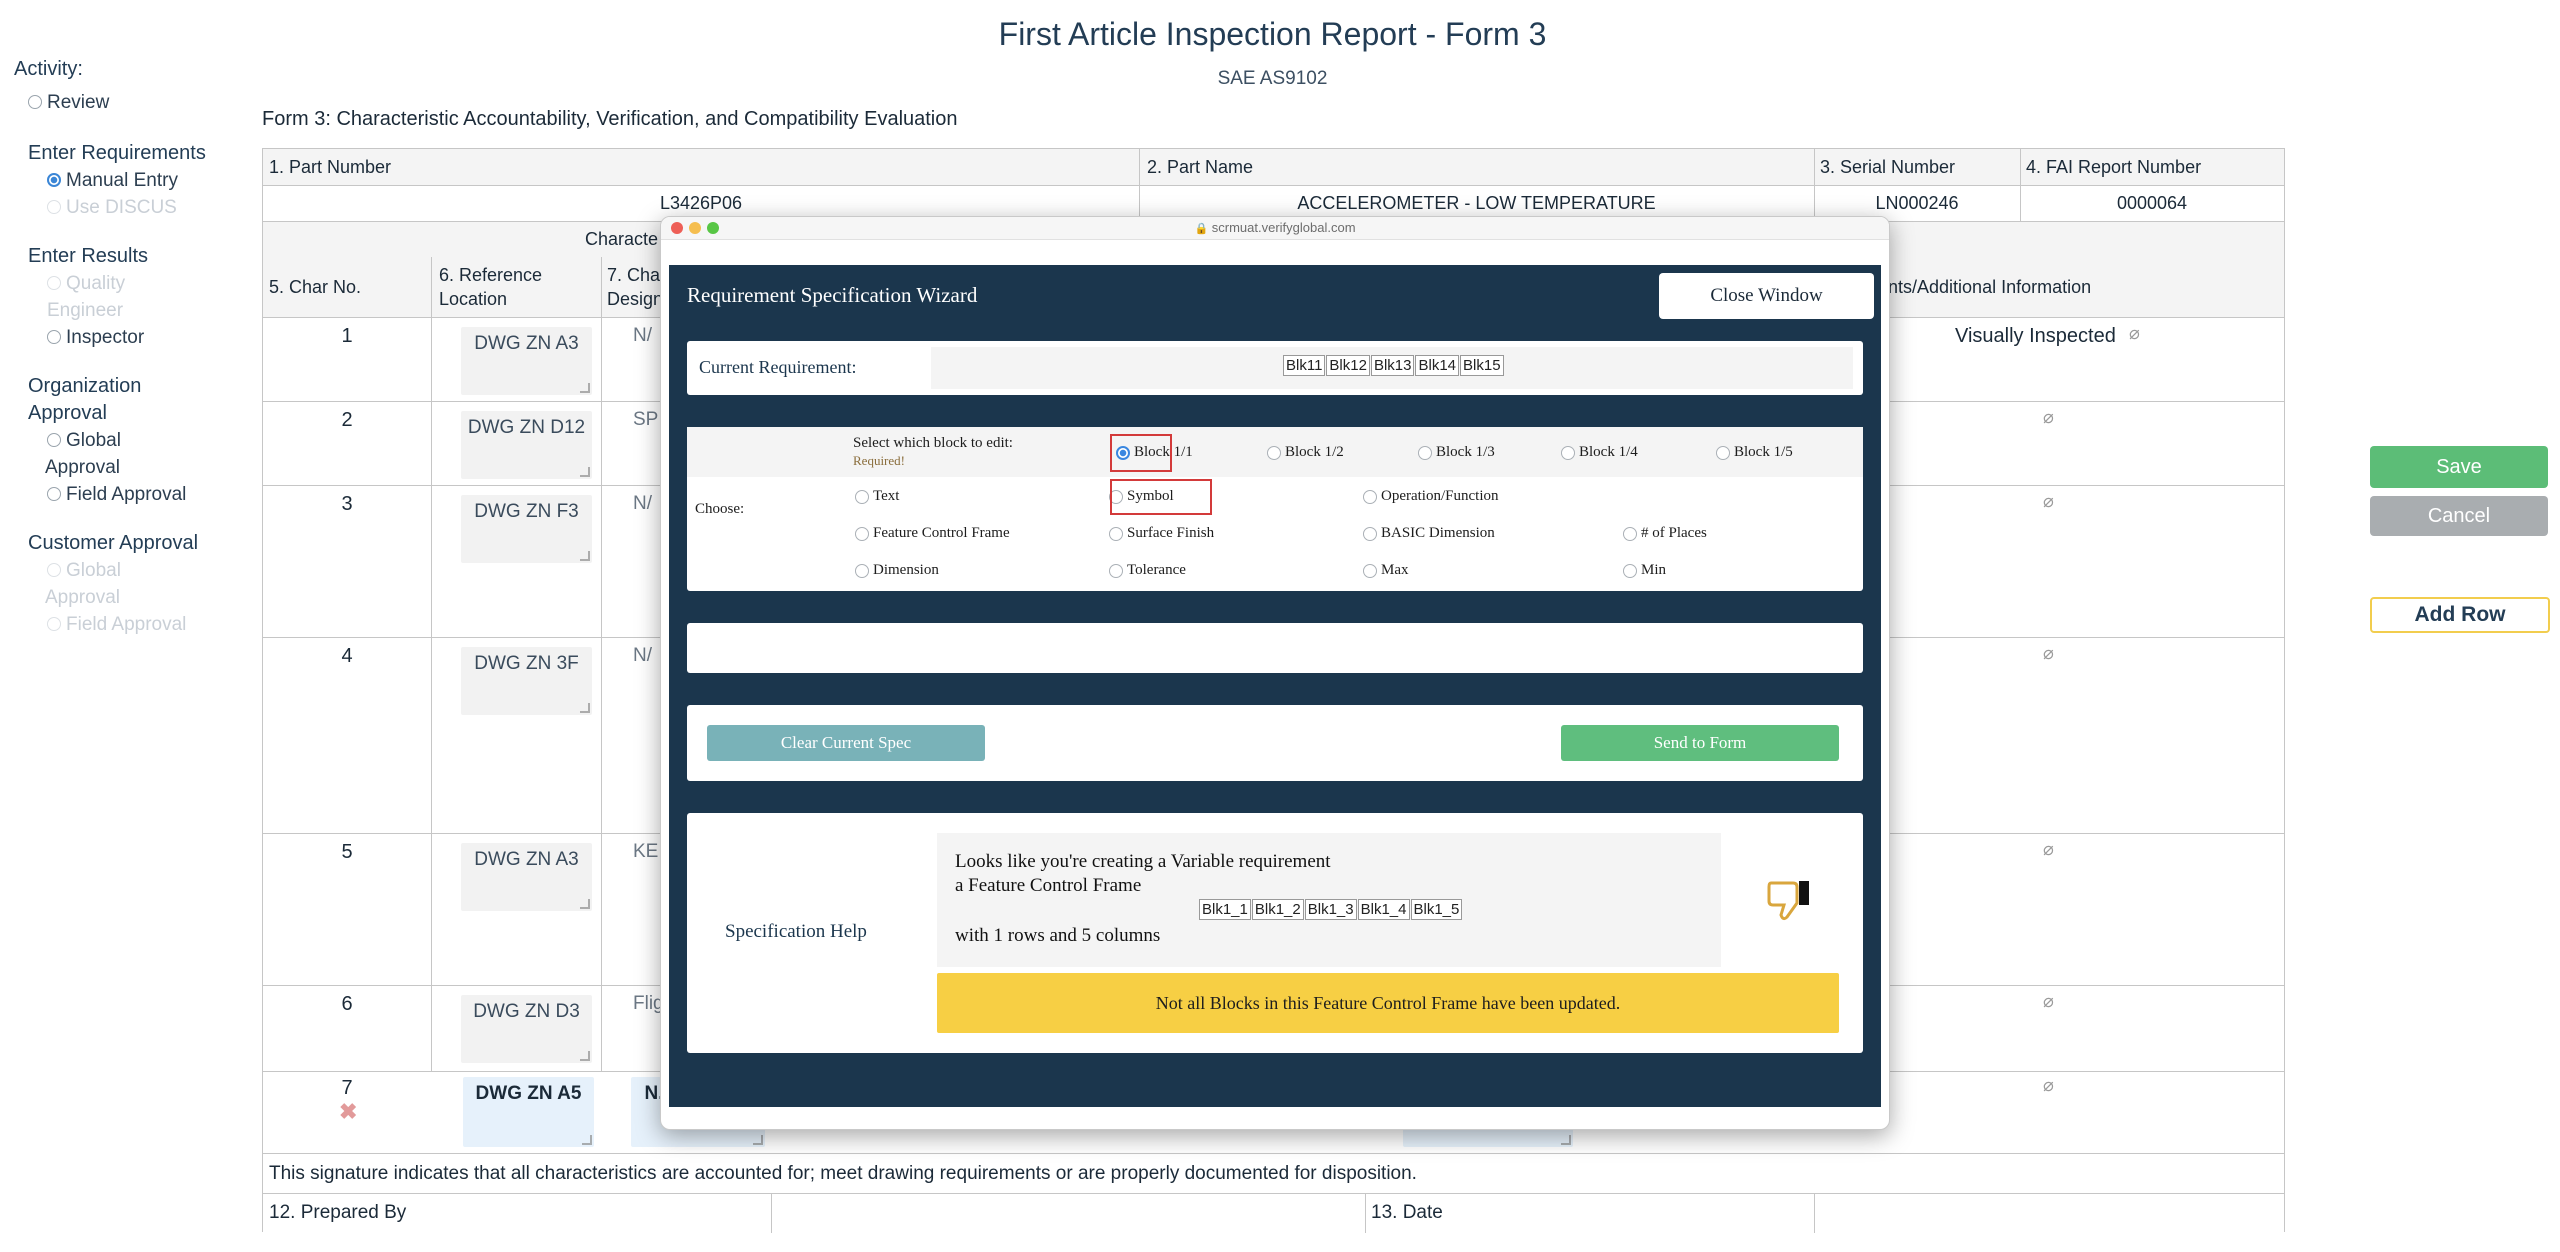  Describe the element at coordinates (897, 570) in the screenshot. I see `choice-dimension: Dimension` at that location.